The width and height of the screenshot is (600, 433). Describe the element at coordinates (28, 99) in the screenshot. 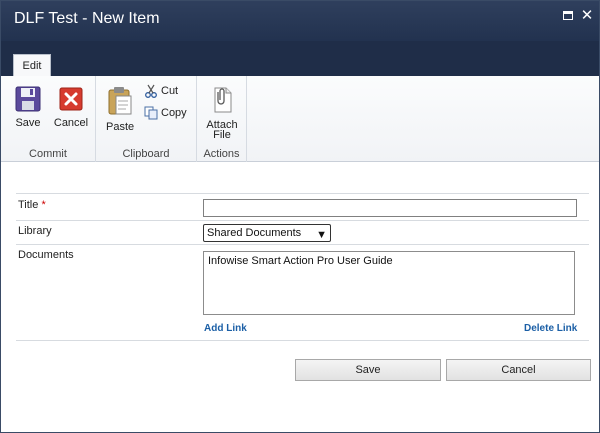

I see `save-icon` at that location.